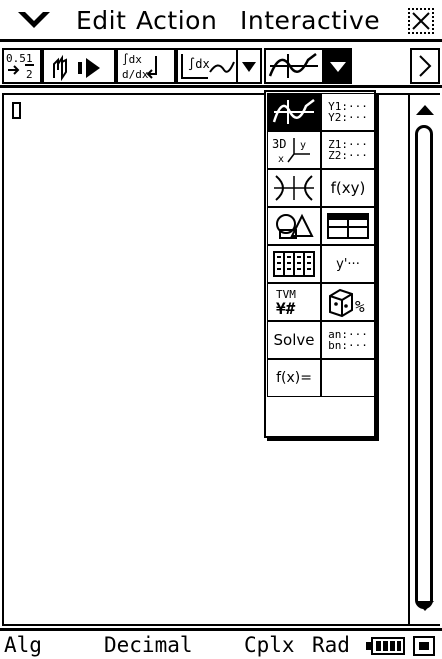 The image size is (442, 659). What do you see at coordinates (29, 58) in the screenshot?
I see `svg-text: 1` at bounding box center [29, 58].